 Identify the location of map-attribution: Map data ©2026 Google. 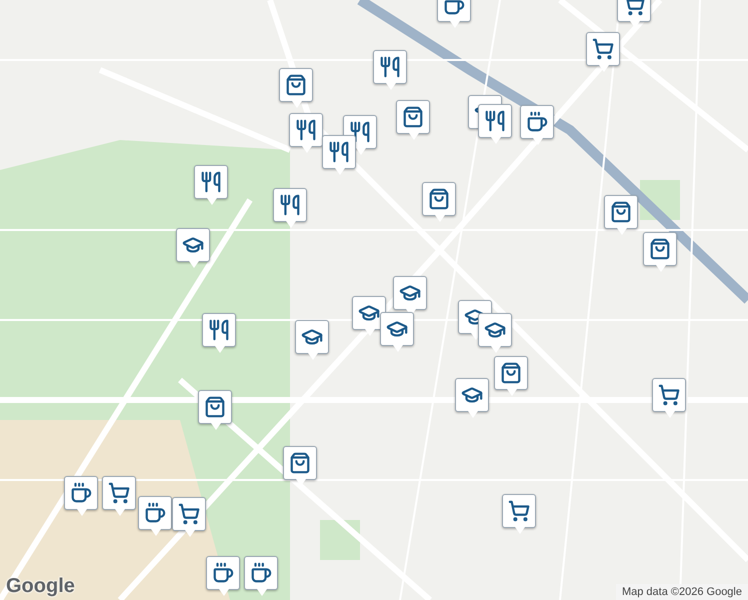
(682, 592).